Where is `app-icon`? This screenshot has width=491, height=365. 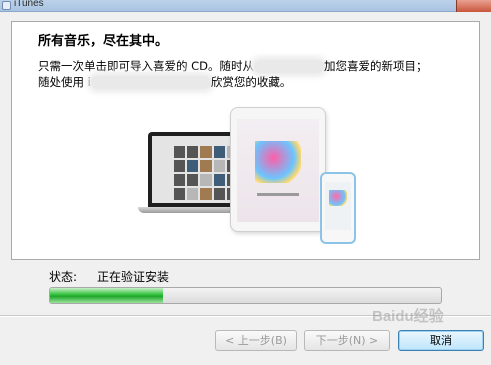 app-icon is located at coordinates (6, 5).